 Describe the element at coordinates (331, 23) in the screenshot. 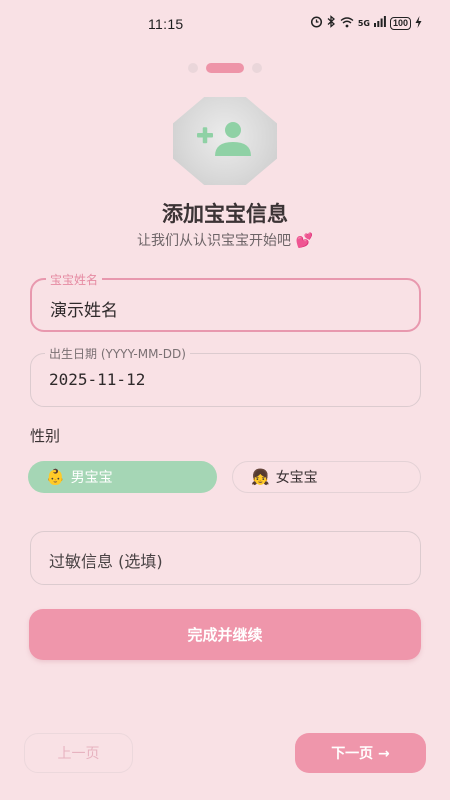

I see `bluetooth-icon` at that location.